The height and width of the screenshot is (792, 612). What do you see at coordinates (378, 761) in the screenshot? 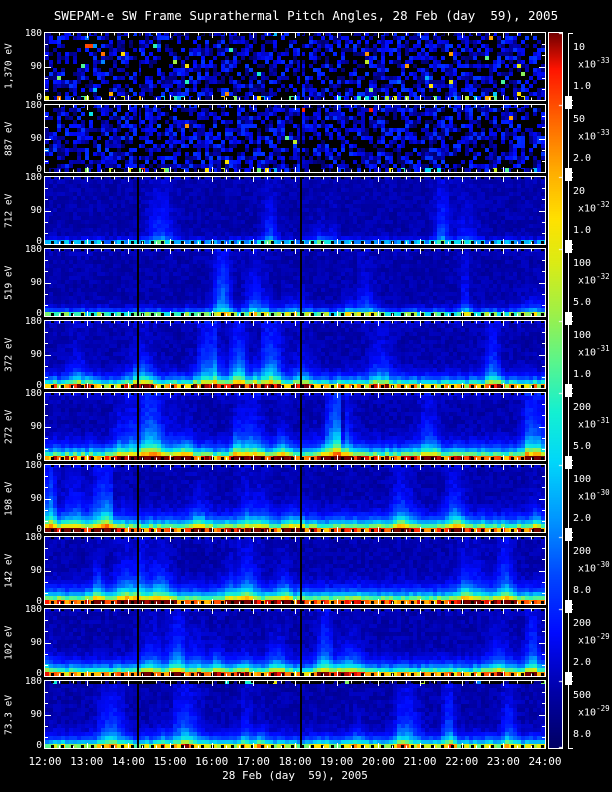
I see `x-tick-label: 20:00` at bounding box center [378, 761].